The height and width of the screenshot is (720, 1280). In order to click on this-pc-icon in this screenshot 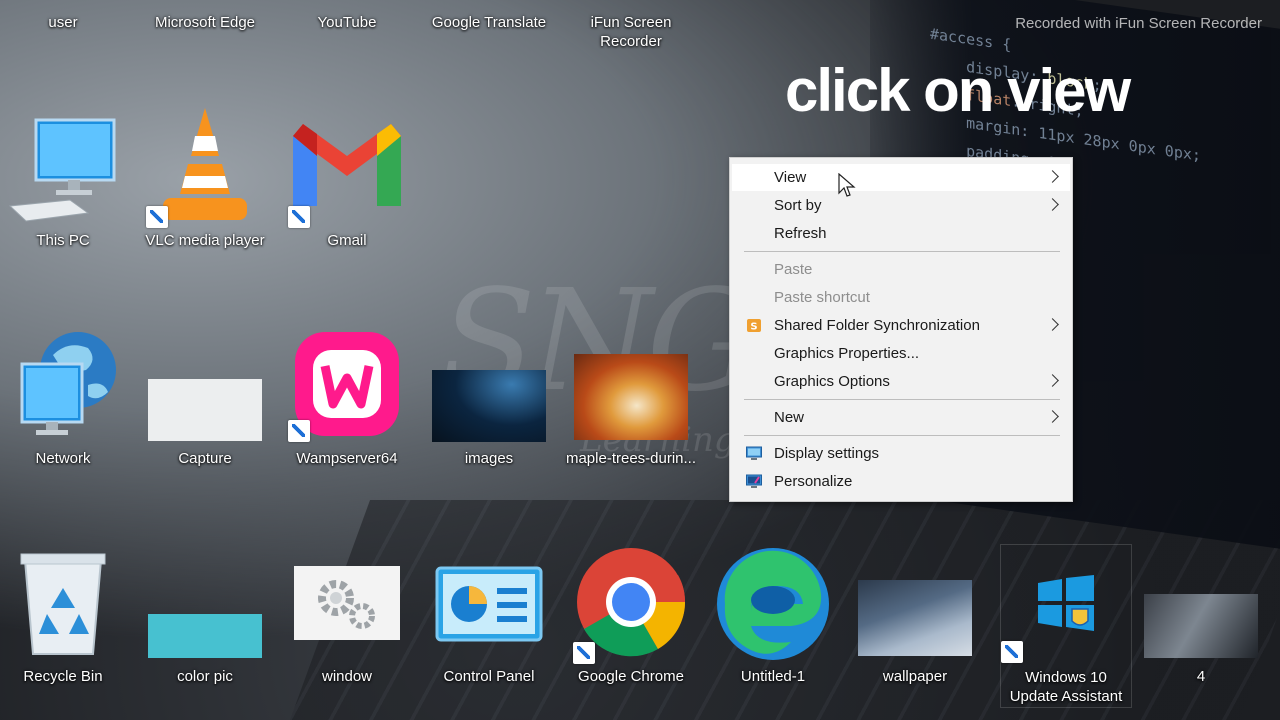, I will do `click(62, 170)`.